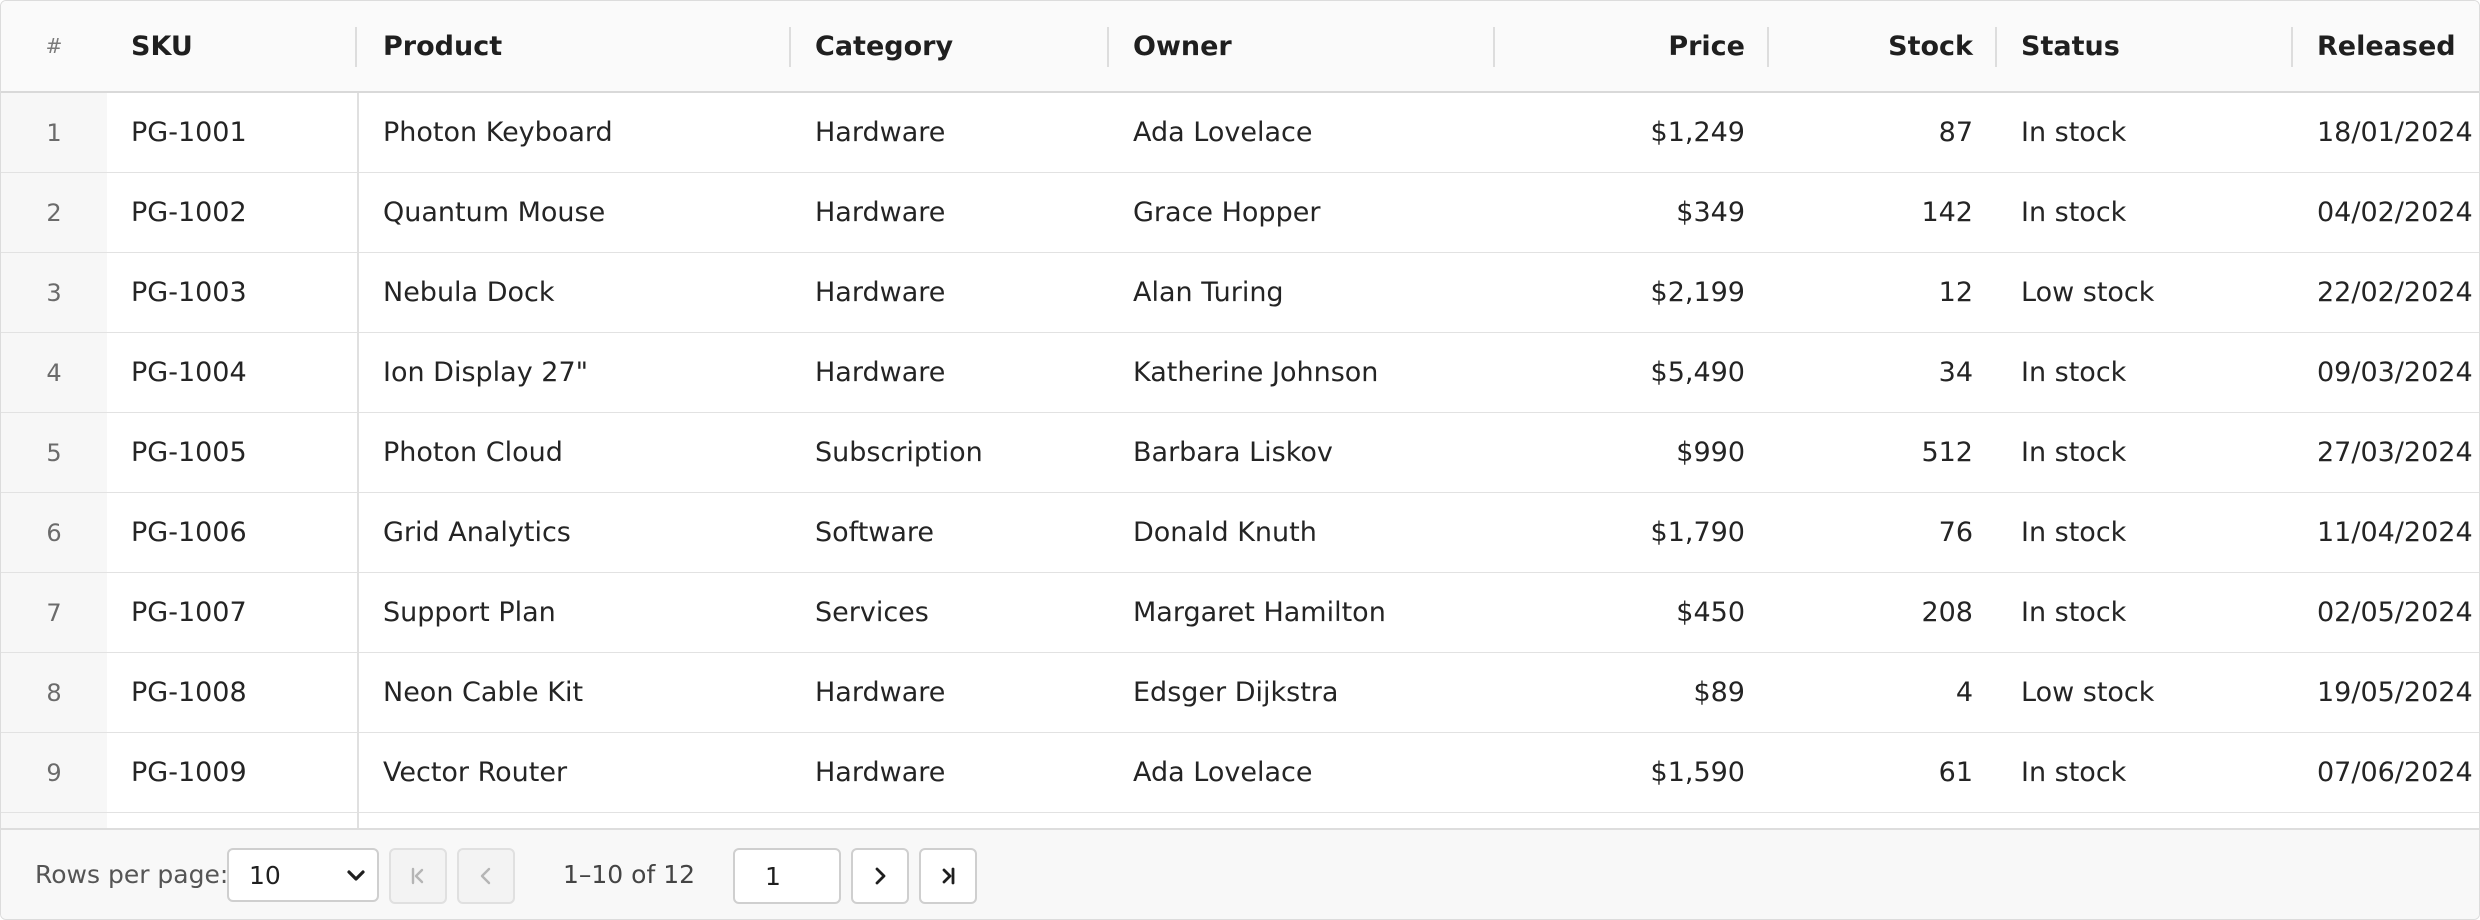 The height and width of the screenshot is (920, 2480). I want to click on cell-product: Photon Cloud, so click(583, 452).